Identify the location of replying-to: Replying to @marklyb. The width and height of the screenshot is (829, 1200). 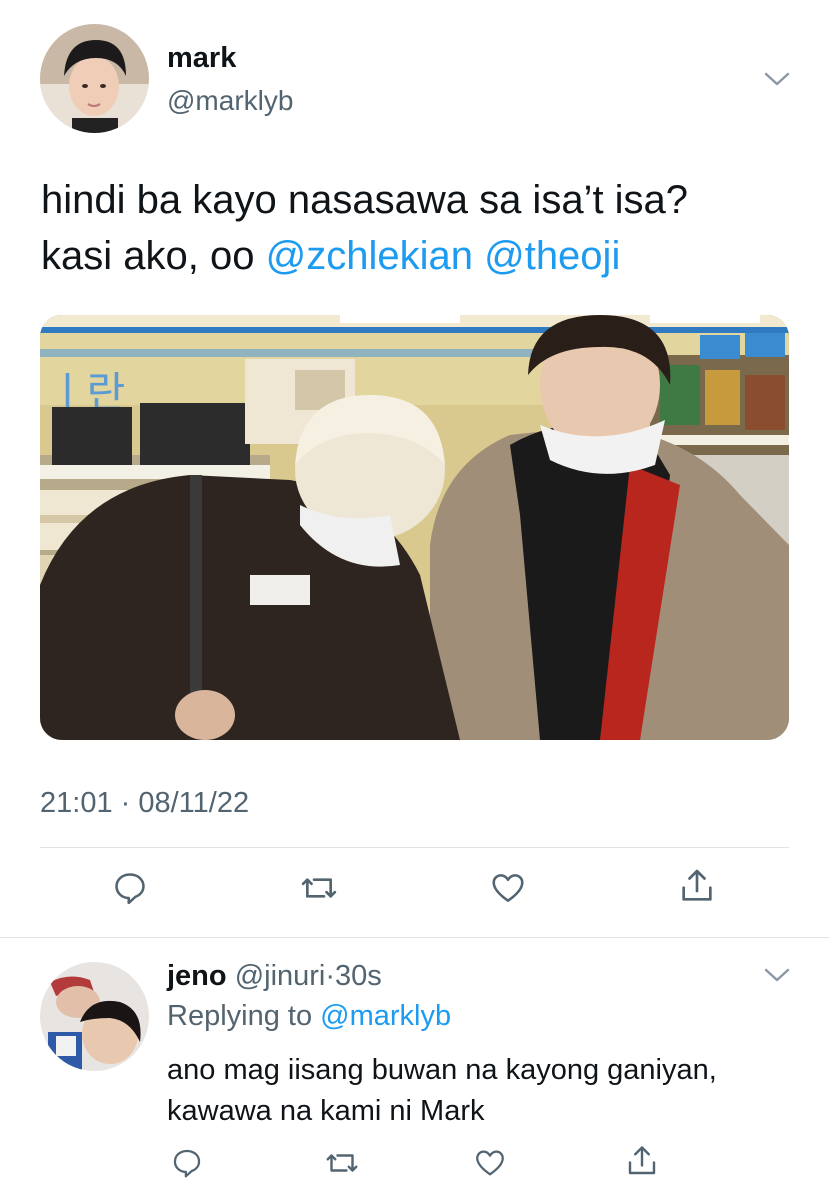
(309, 1016).